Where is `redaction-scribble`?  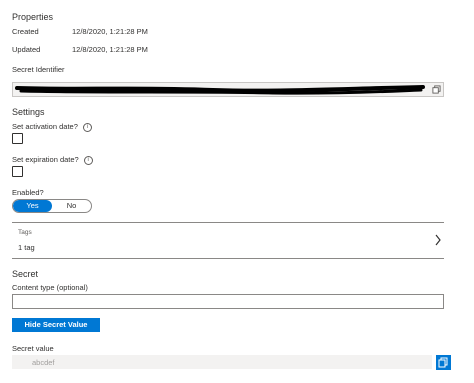 redaction-scribble is located at coordinates (220, 90).